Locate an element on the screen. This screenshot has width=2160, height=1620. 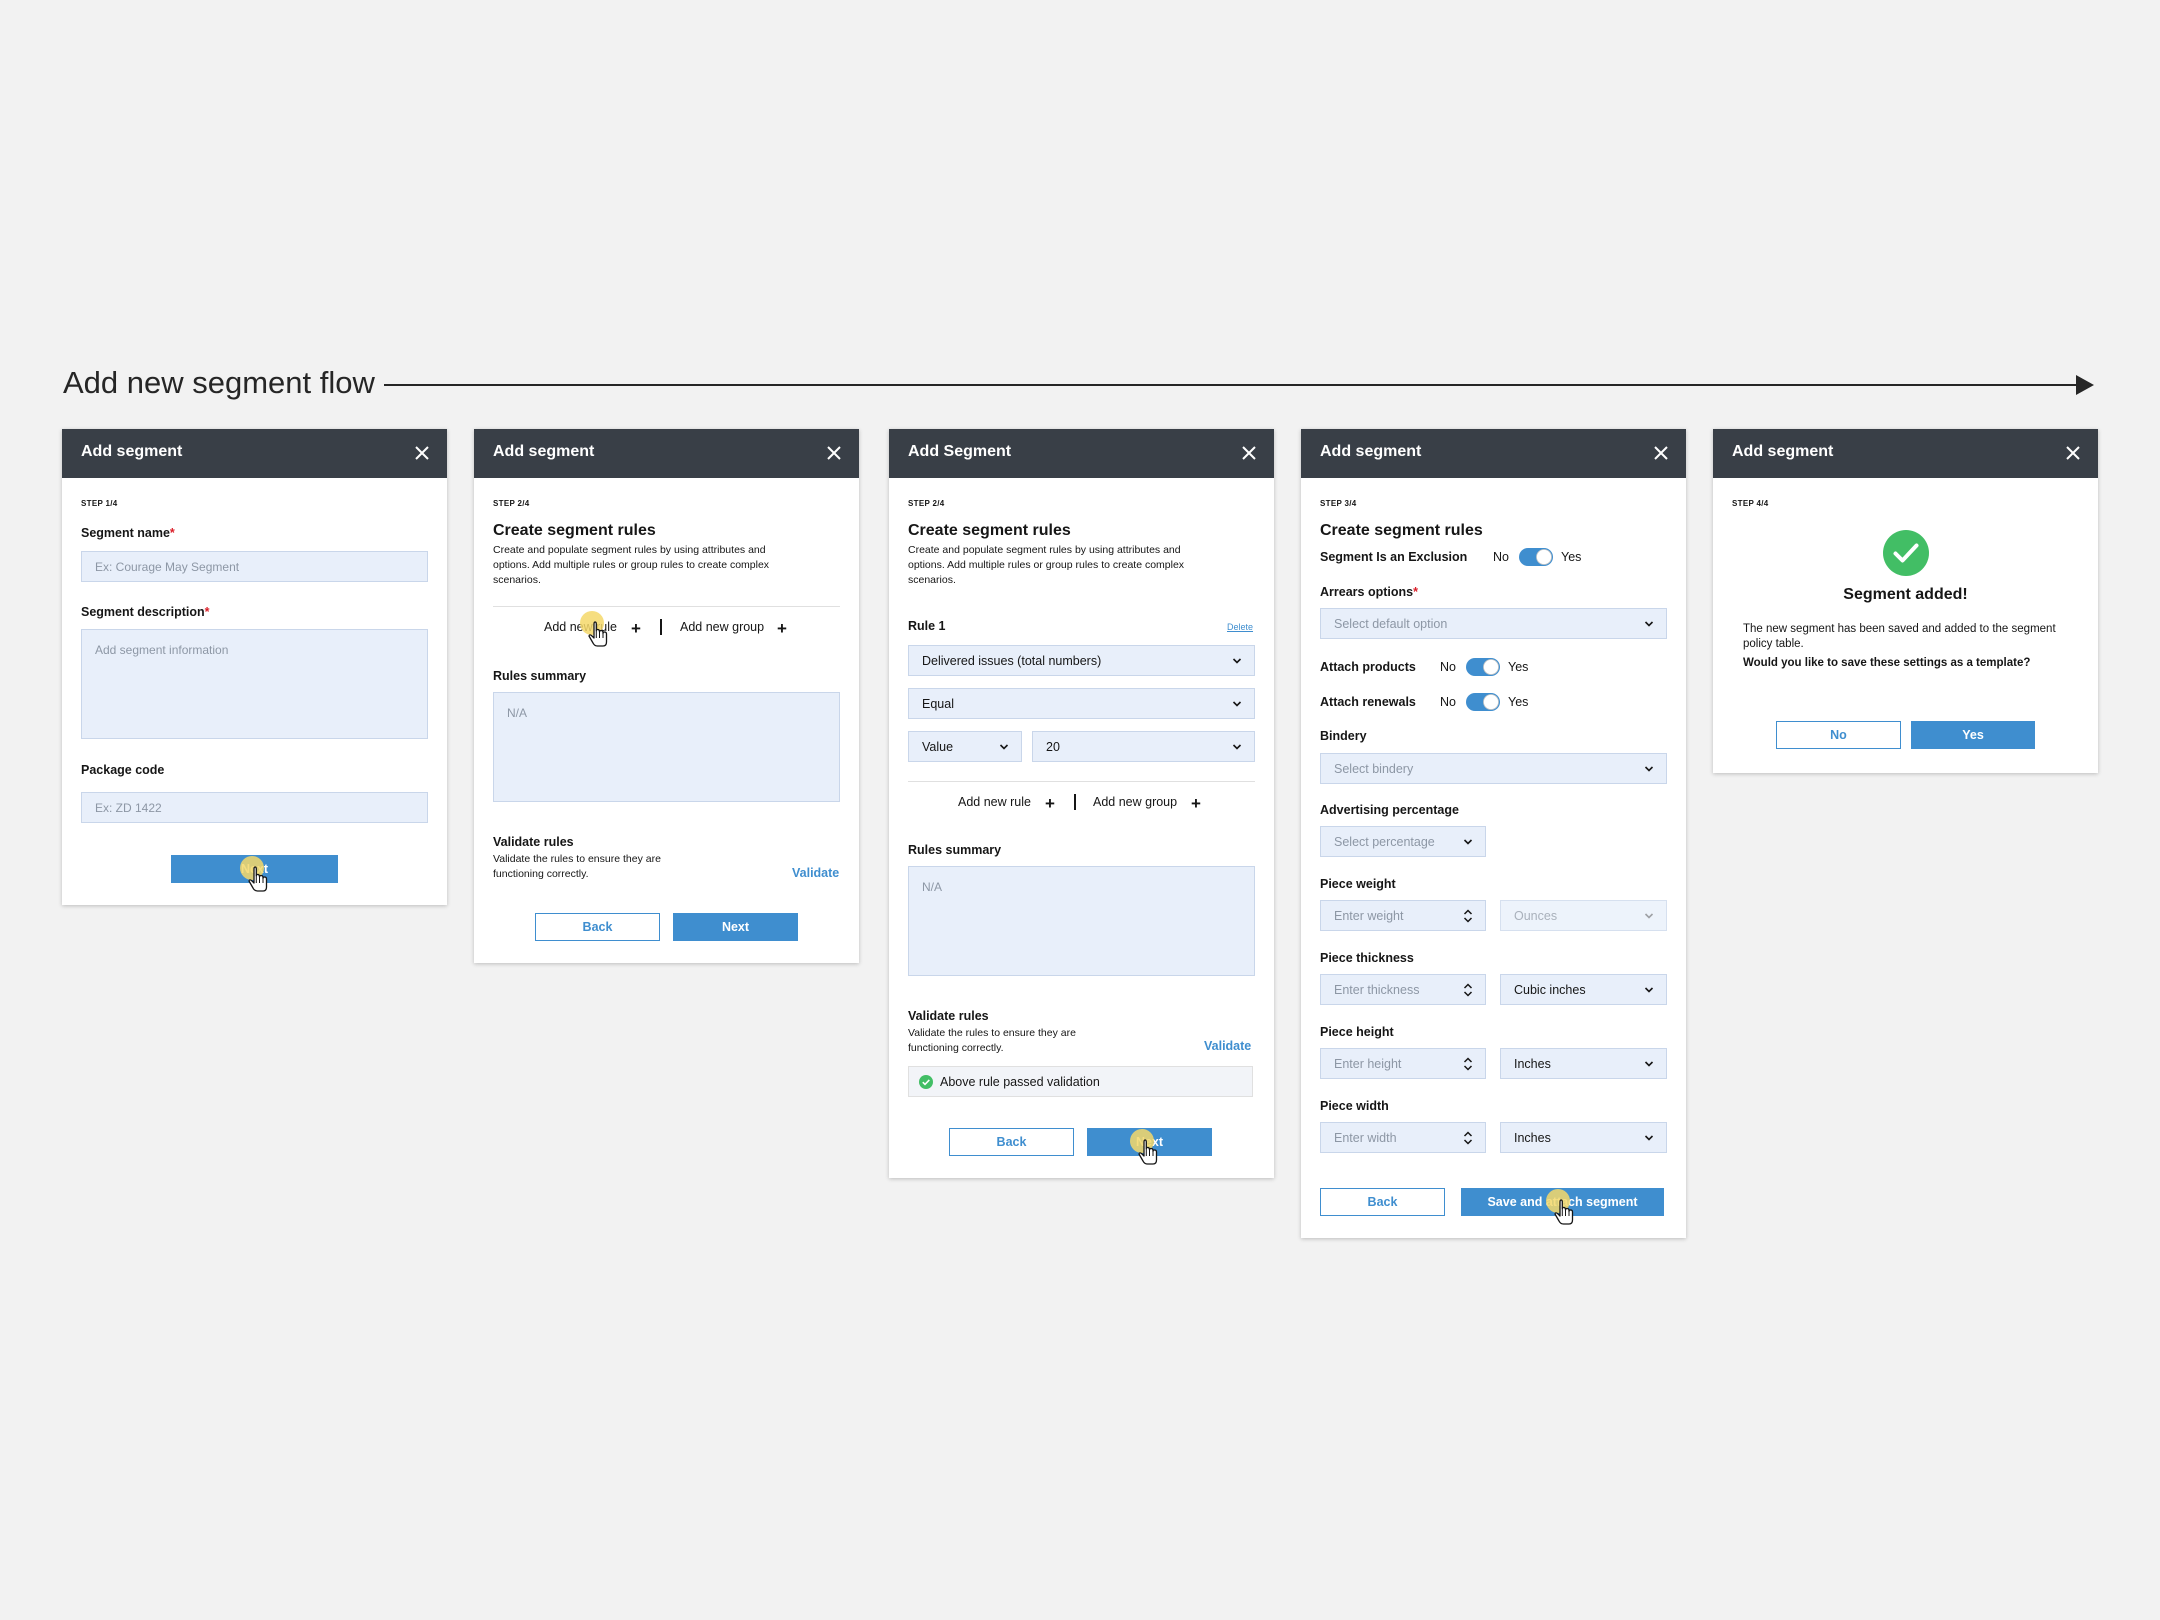
attribute-select: Delivered issues (total numbers) is located at coordinates (1081, 660).